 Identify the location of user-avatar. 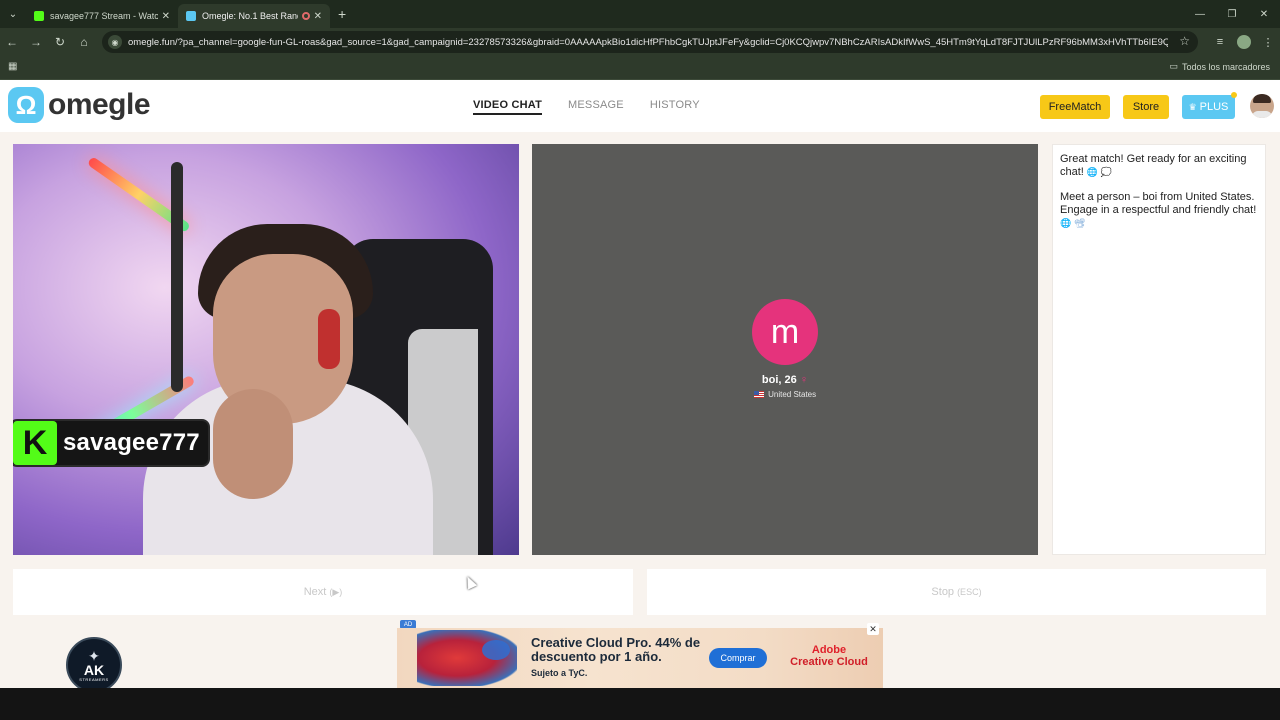
(1262, 106).